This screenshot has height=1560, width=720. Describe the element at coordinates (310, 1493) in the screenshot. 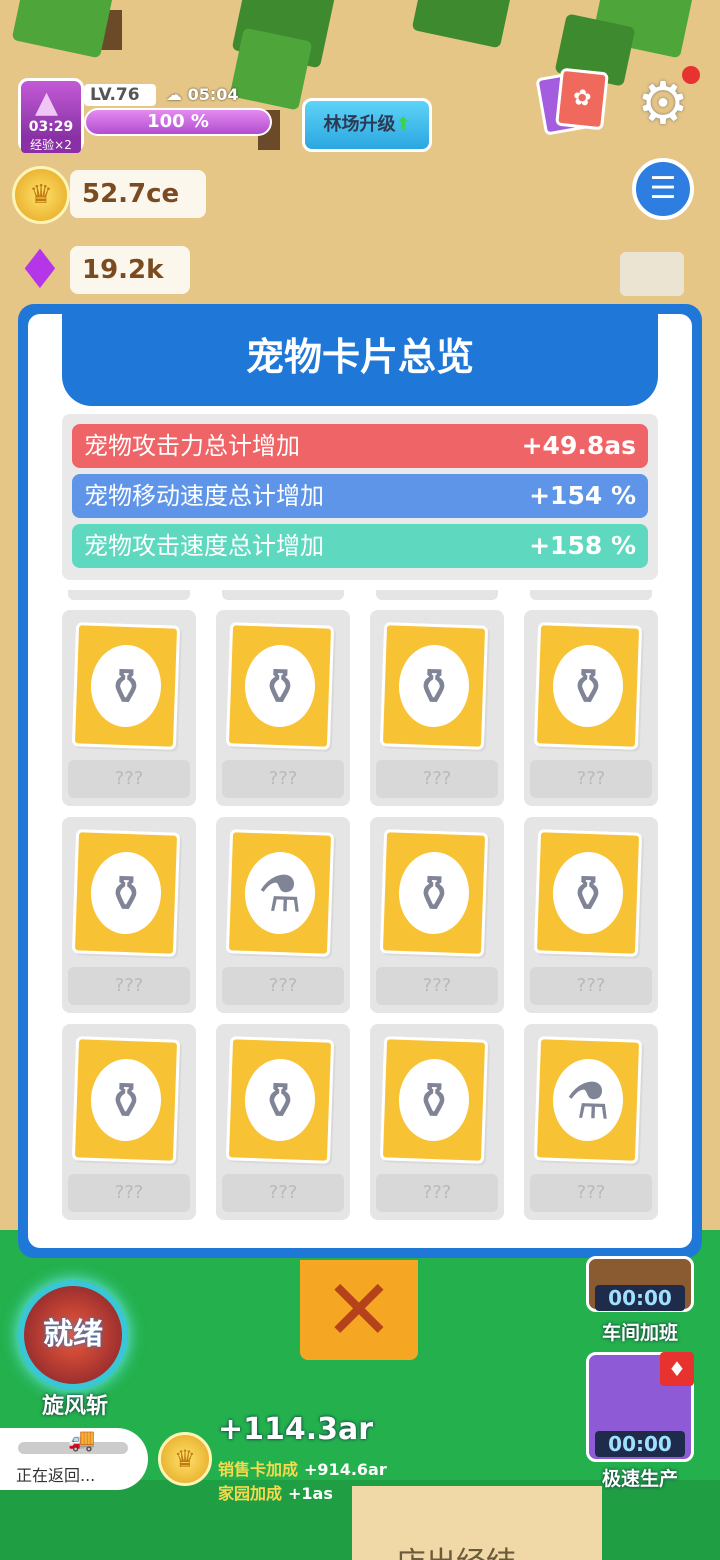

I see `home-bonus-value: +1as` at that location.